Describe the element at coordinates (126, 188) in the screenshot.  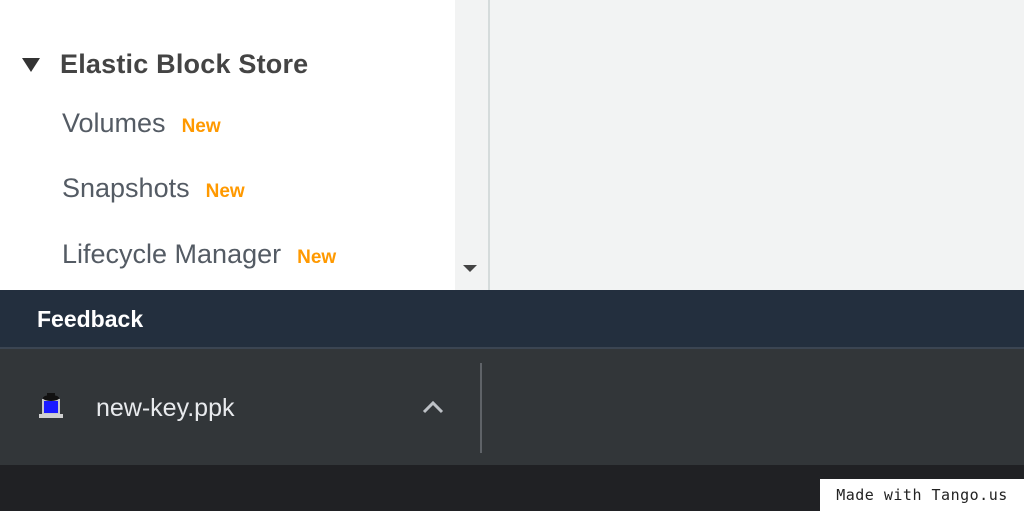
I see `sidebar-item-label: Snapshots` at that location.